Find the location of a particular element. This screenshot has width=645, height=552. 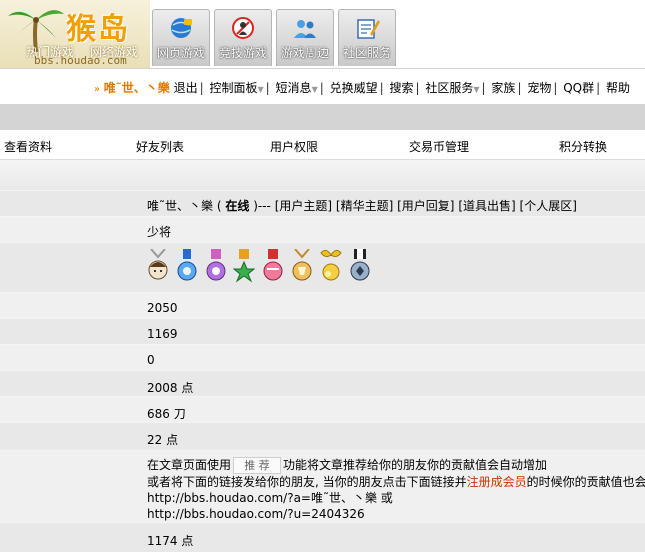

girl-medal-icon is located at coordinates (158, 266).